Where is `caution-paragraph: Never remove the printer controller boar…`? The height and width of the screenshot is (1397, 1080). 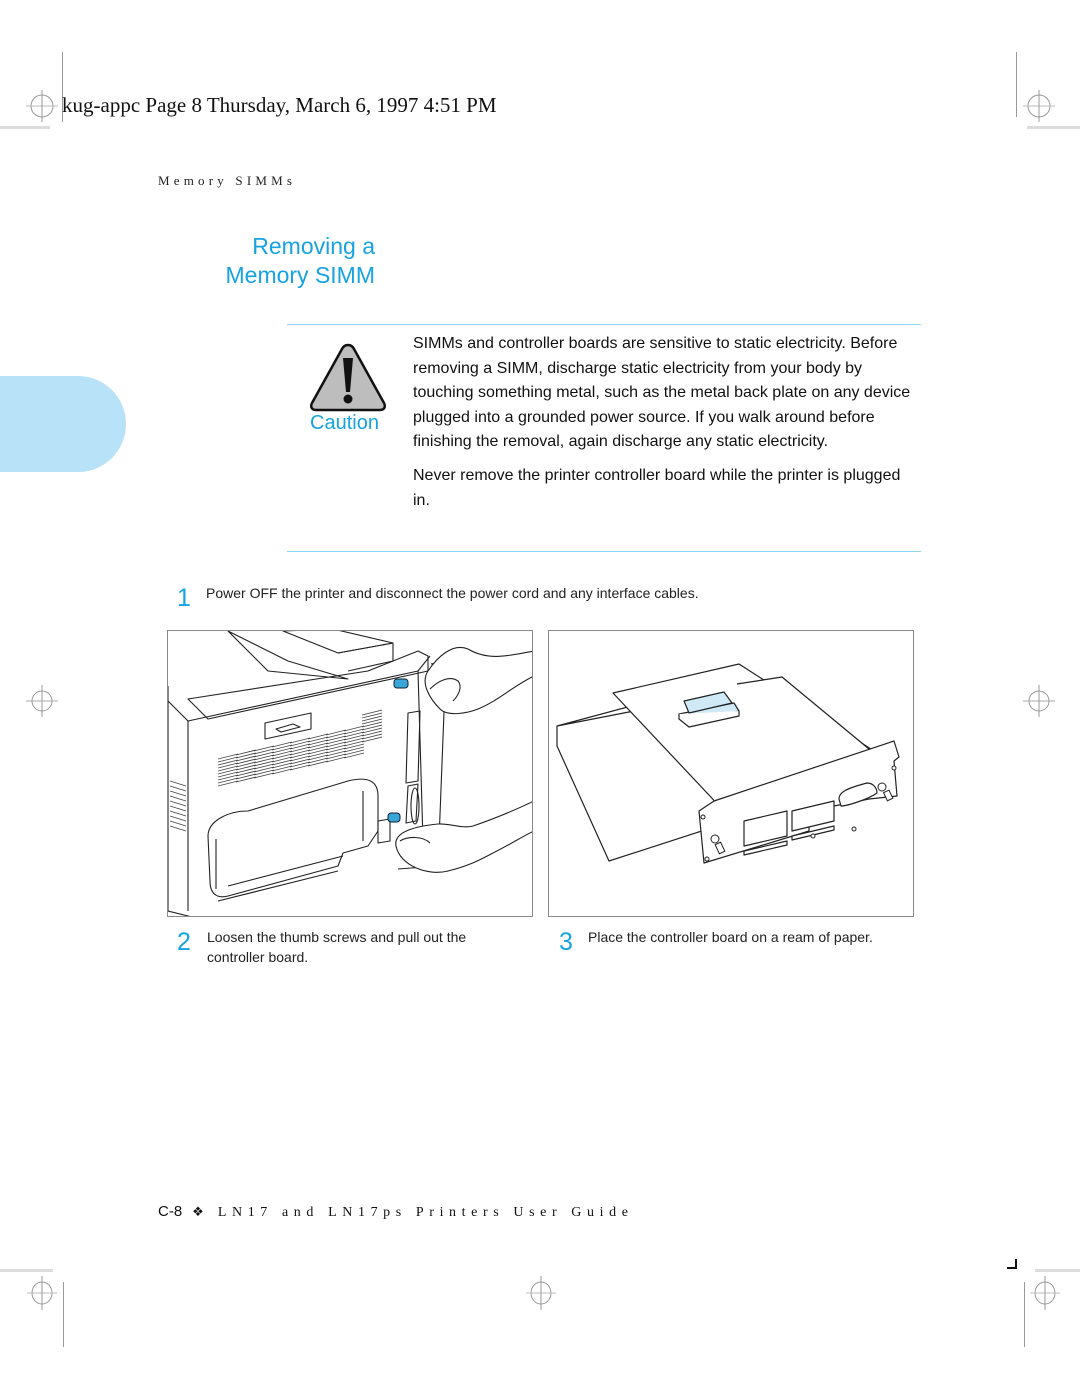
caution-paragraph: Never remove the printer controller boar… is located at coordinates (657, 487).